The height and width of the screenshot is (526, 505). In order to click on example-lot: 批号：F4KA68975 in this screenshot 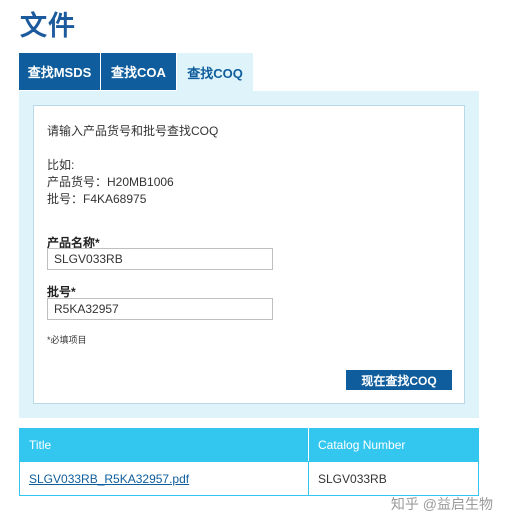, I will do `click(97, 199)`.